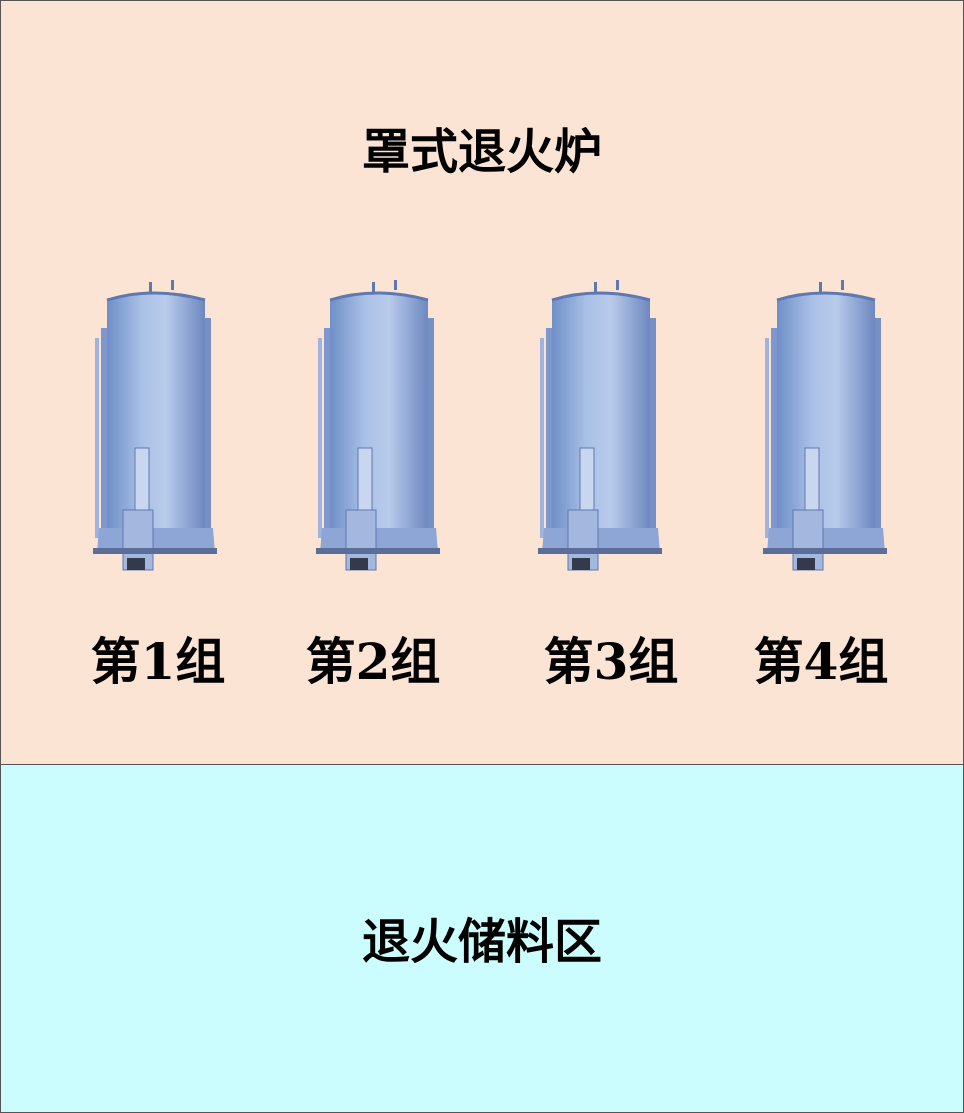 The image size is (964, 1113). I want to click on group-label-3: 第3组, so click(611, 661).